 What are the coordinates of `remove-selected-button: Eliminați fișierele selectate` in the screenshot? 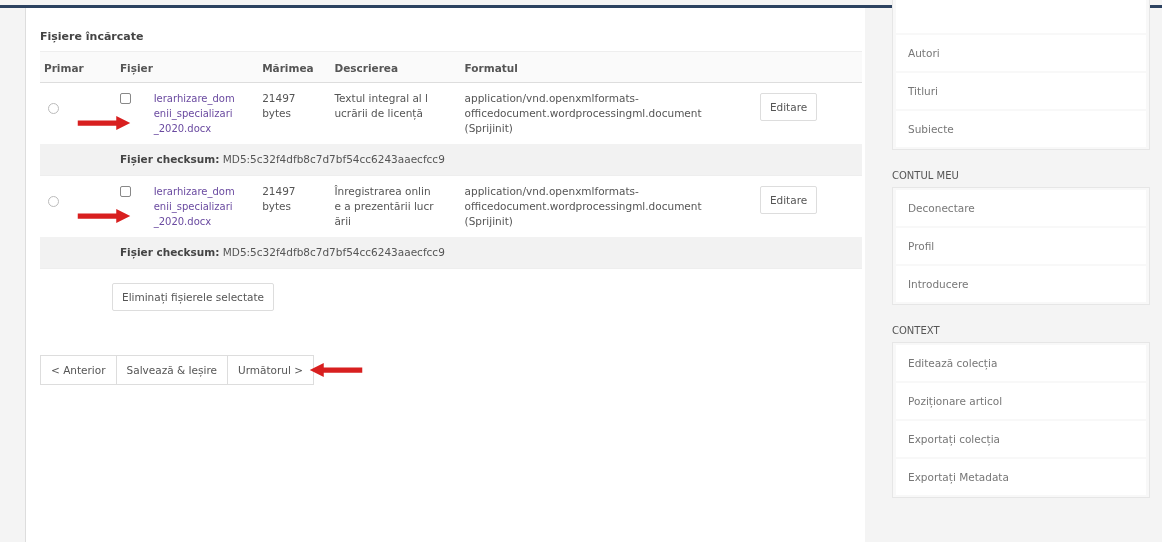 It's located at (193, 297).